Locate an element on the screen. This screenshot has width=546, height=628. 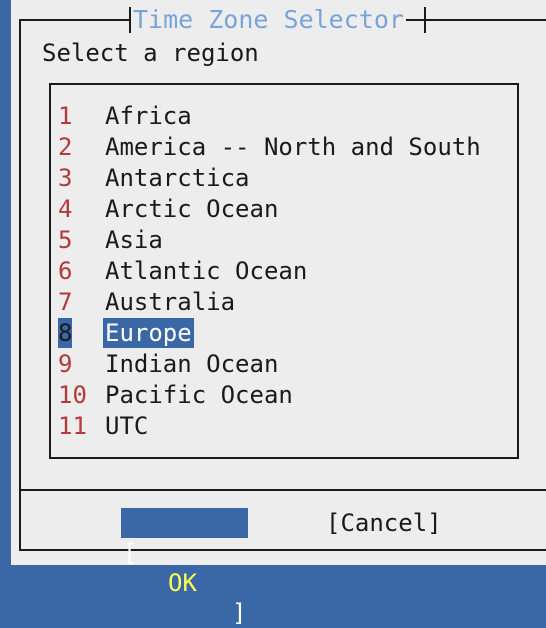
ok-bracket-open: [ is located at coordinates (130, 553).